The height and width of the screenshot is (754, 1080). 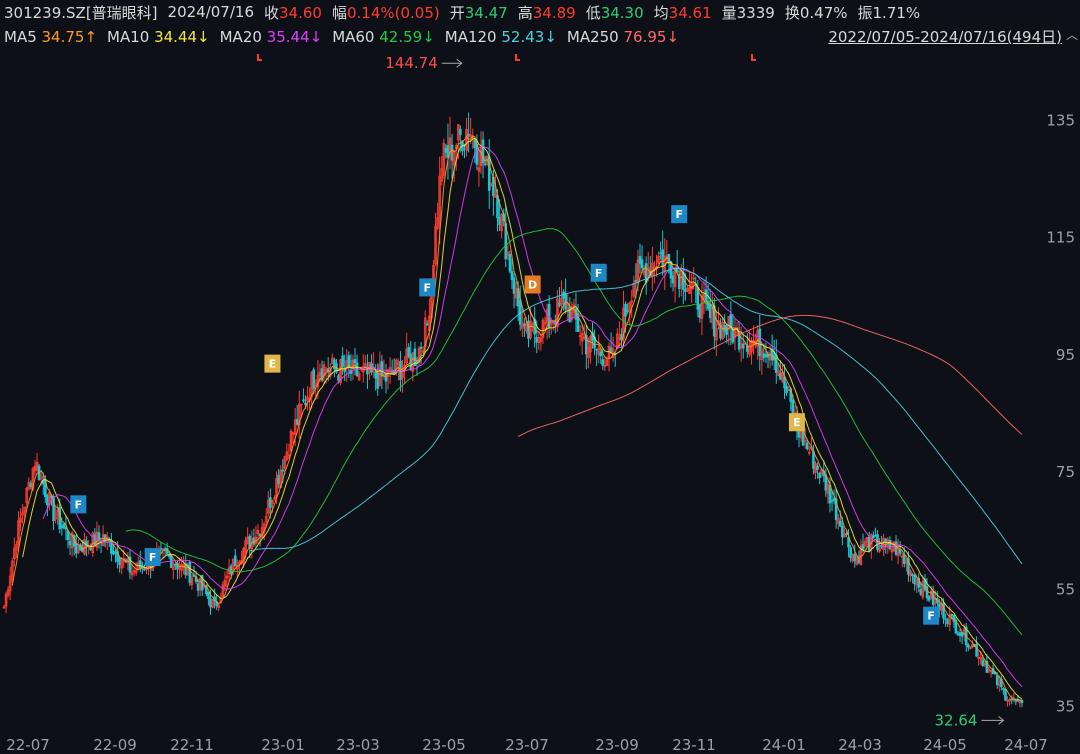 I want to click on x-tick-label: 24-01, so click(x=784, y=745).